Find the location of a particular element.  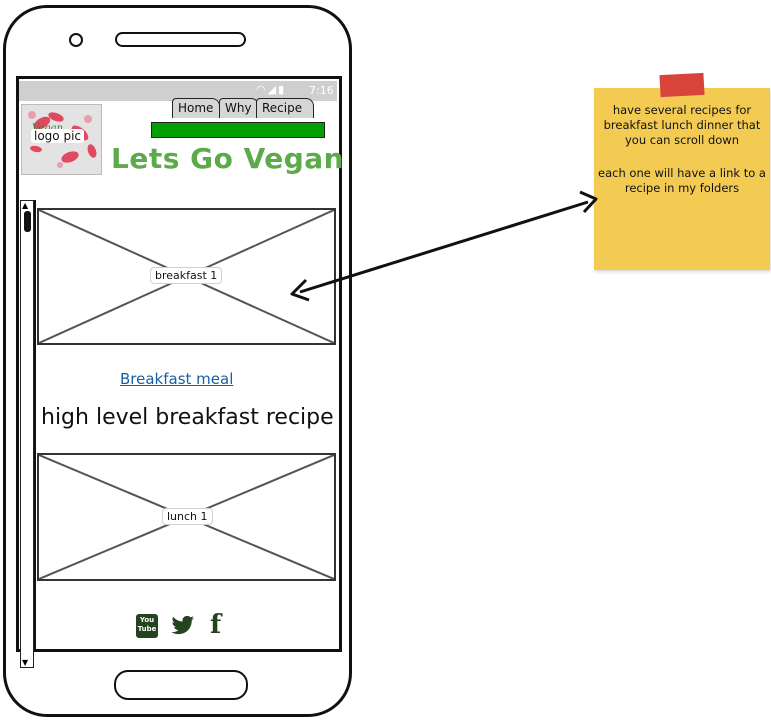

logo-label: logo pic is located at coordinates (57, 136).